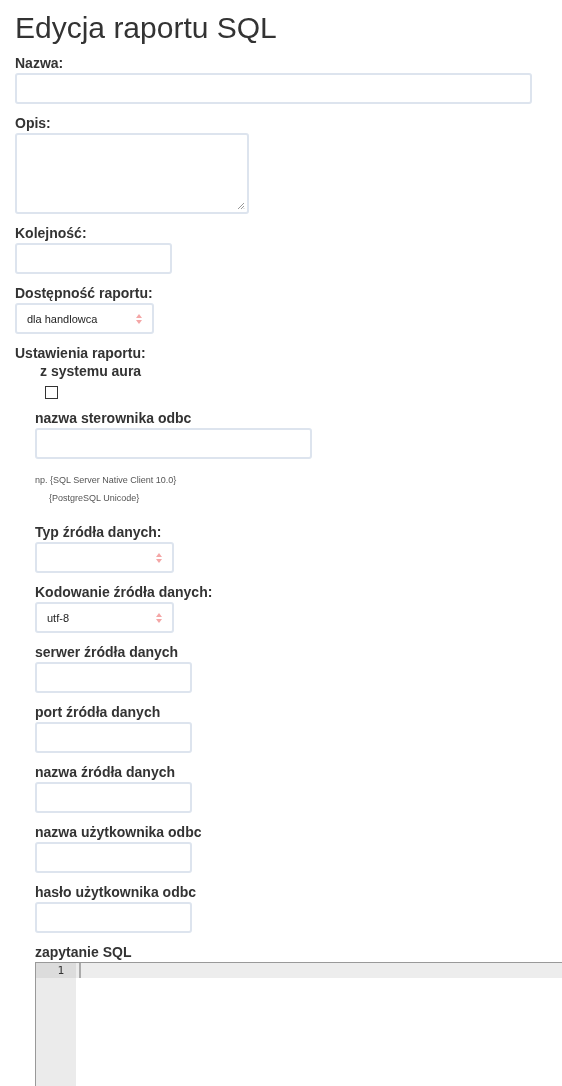 The width and height of the screenshot is (562, 1086). What do you see at coordinates (91, 371) in the screenshot?
I see `field-label: z systemu aura` at bounding box center [91, 371].